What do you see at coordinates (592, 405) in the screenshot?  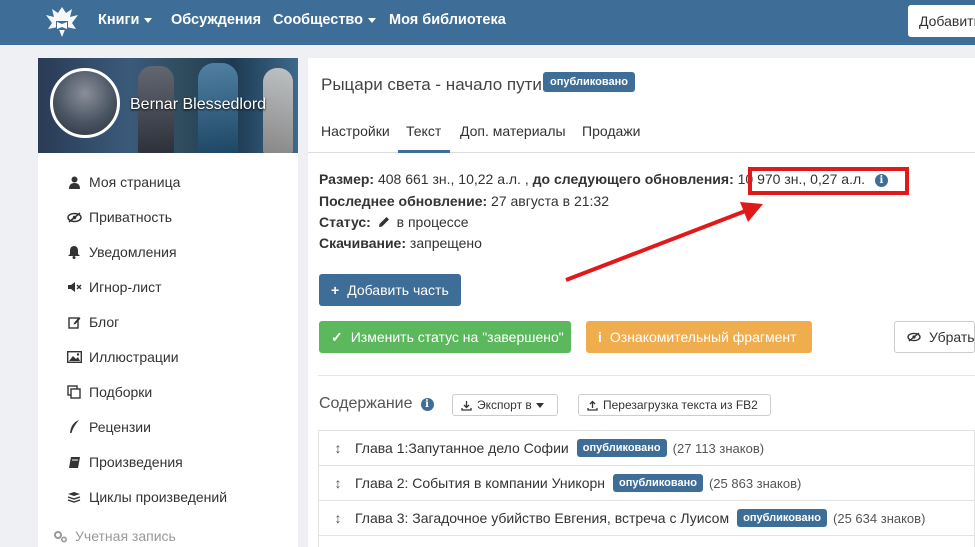 I see `upload-icon` at bounding box center [592, 405].